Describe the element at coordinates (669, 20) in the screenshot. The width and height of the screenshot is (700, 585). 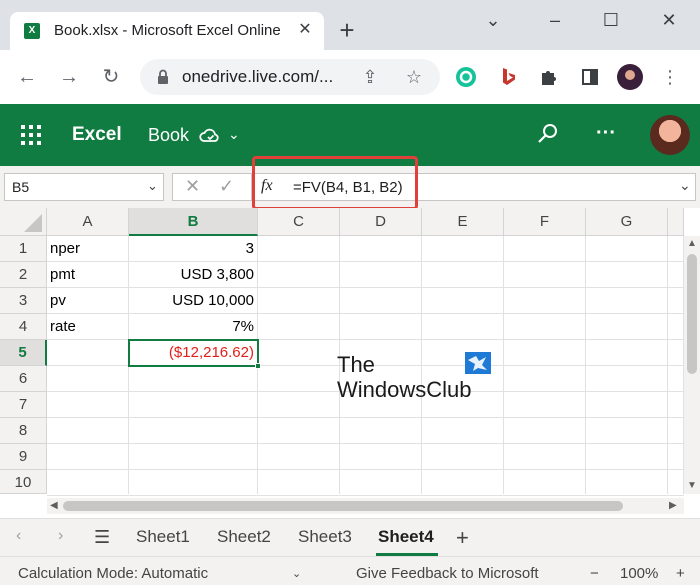
I see `close-window-button: ✕` at that location.